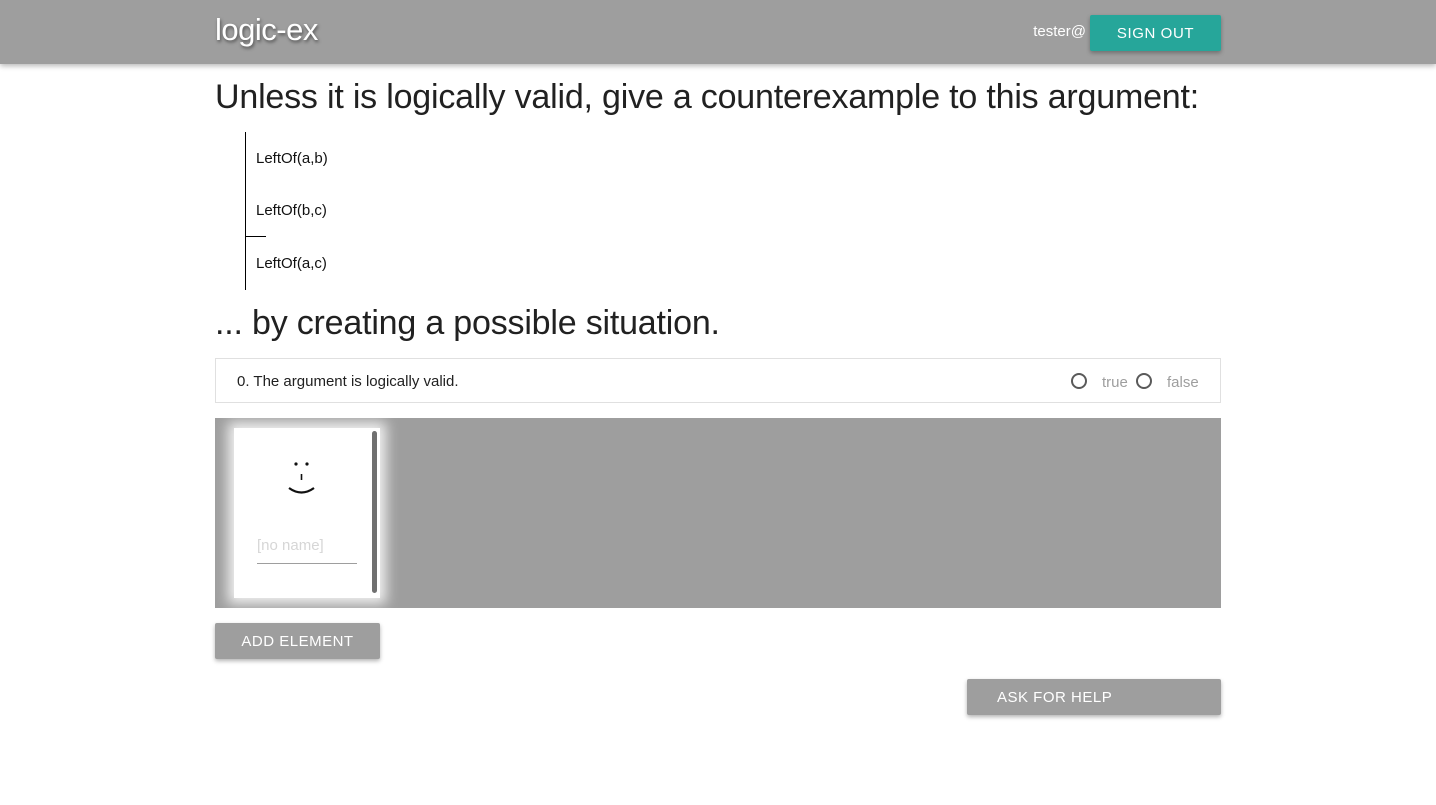  What do you see at coordinates (1144, 381) in the screenshot?
I see `false-radio` at bounding box center [1144, 381].